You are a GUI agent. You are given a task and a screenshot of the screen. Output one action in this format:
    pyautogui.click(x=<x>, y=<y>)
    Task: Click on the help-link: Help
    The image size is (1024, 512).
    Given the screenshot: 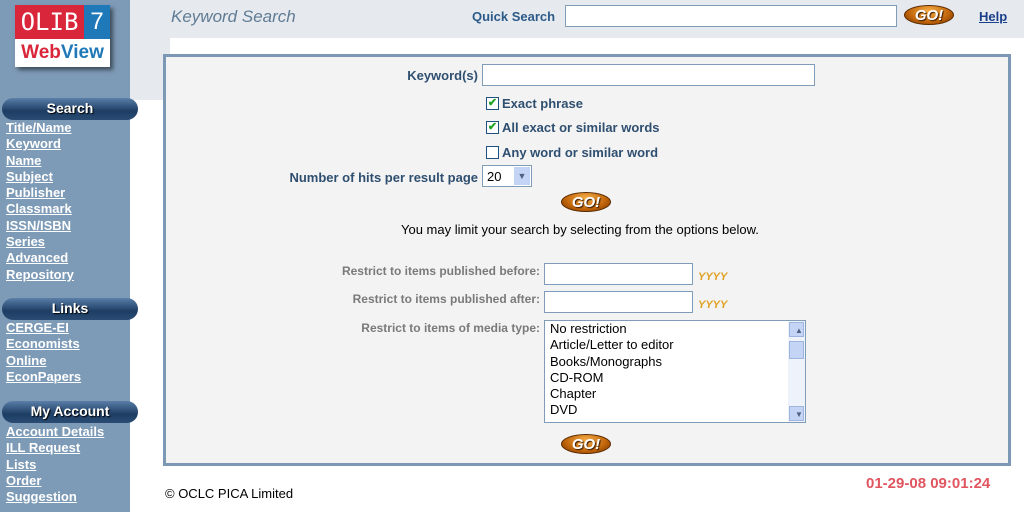 What is the action you would take?
    pyautogui.click(x=993, y=16)
    